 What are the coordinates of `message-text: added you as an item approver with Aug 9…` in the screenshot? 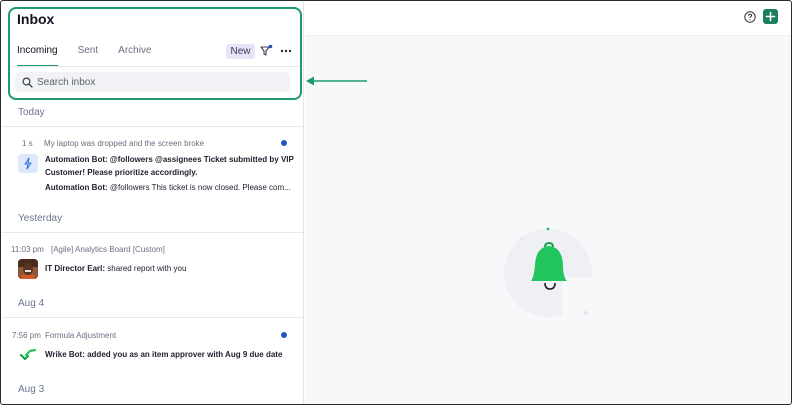 It's located at (185, 354).